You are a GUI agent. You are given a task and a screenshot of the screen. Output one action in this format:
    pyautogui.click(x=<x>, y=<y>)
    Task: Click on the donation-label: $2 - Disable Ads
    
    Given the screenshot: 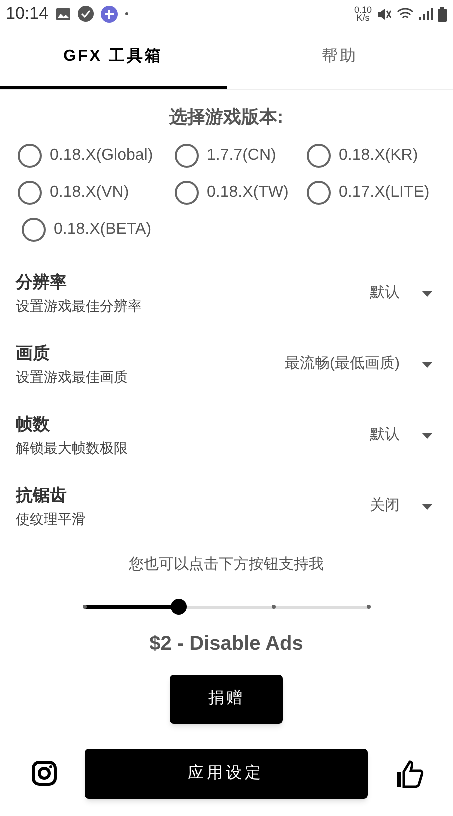 What is the action you would take?
    pyautogui.click(x=226, y=644)
    